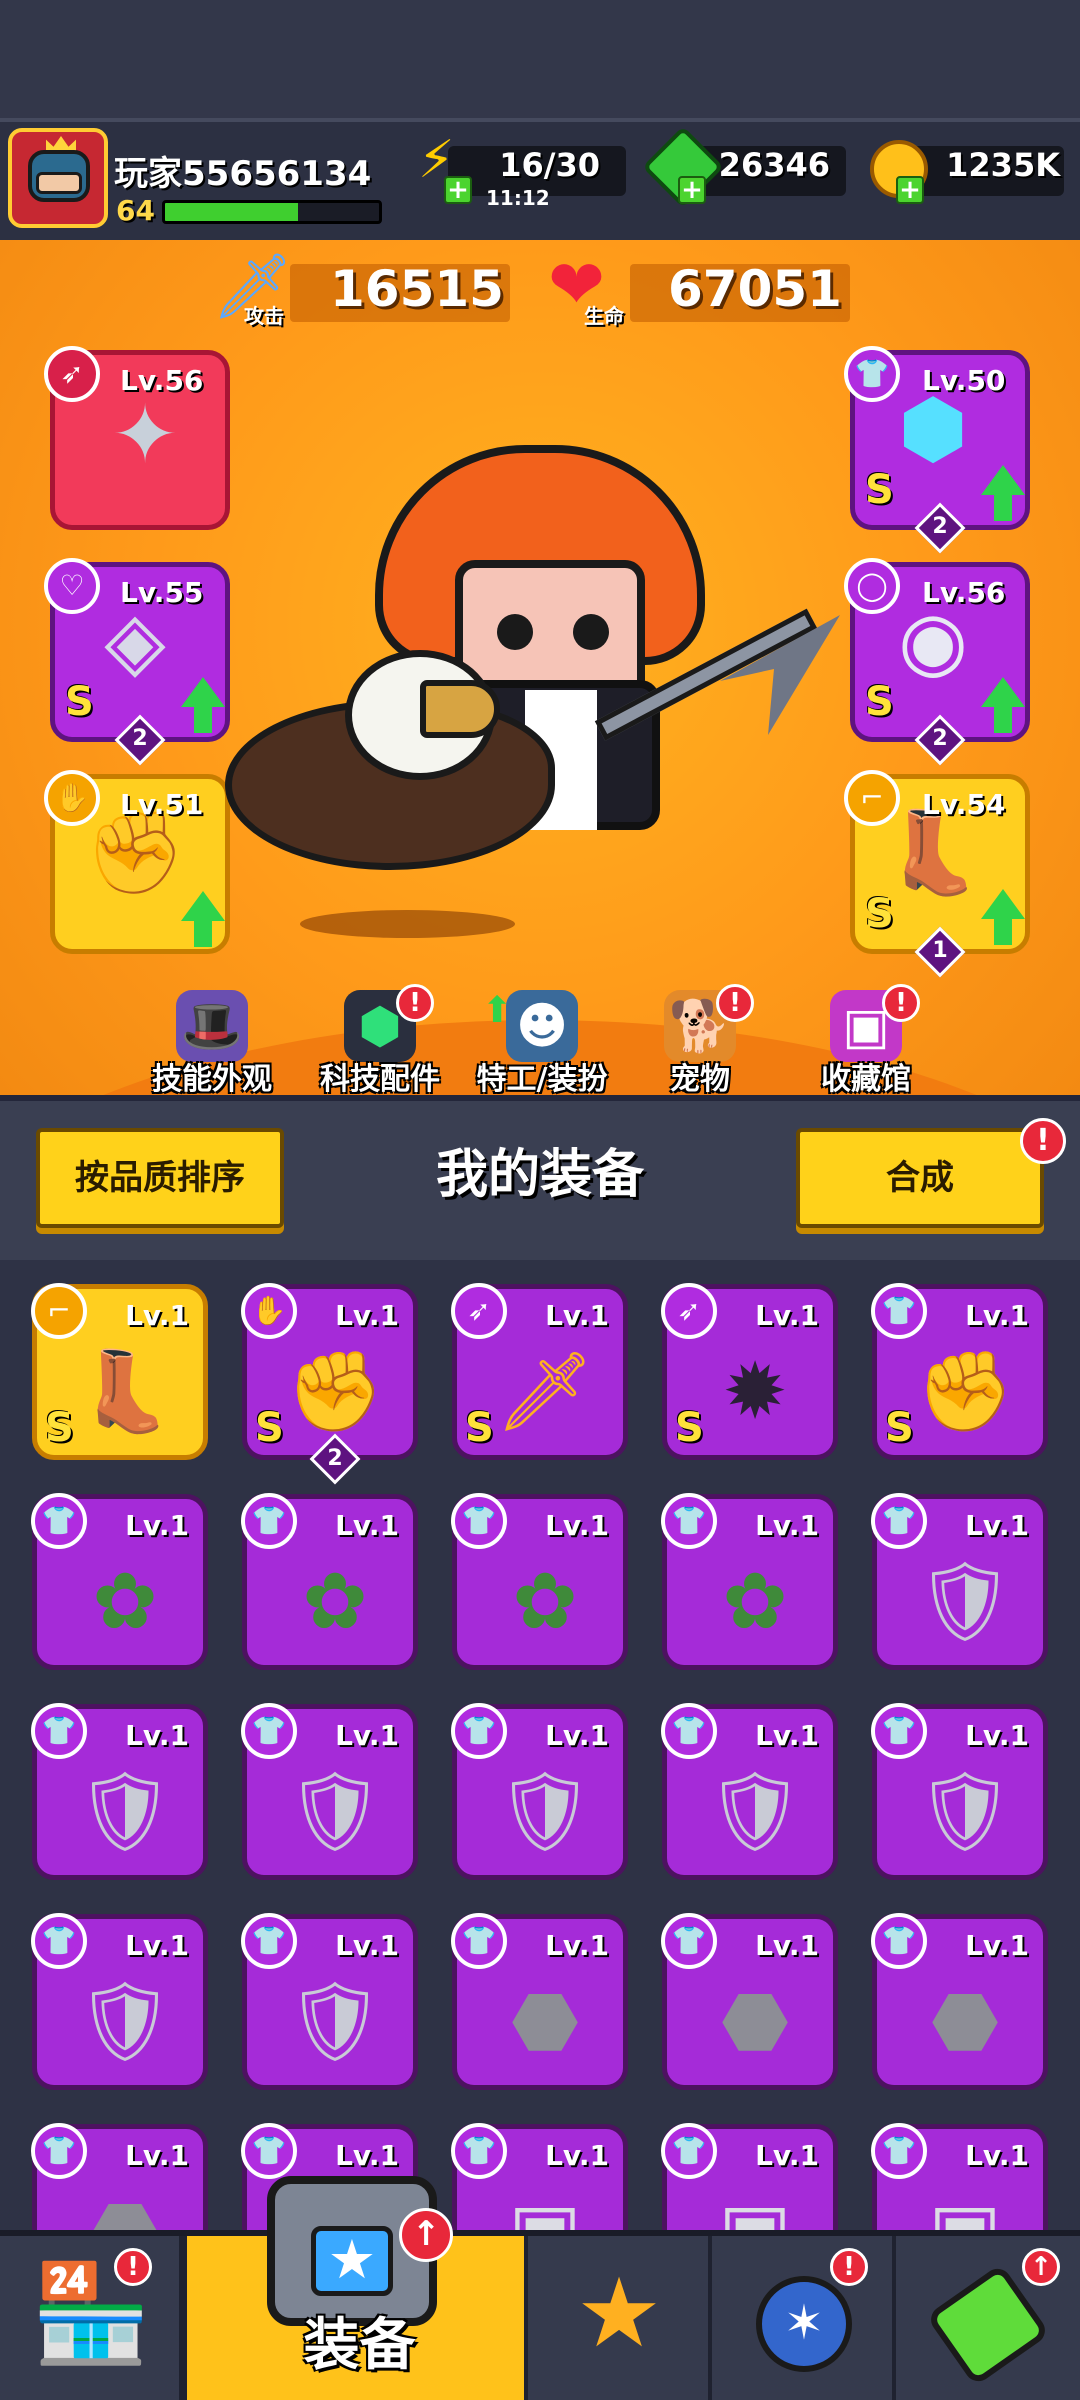  What do you see at coordinates (964, 804) in the screenshot?
I see `boots-level: Lv.54` at bounding box center [964, 804].